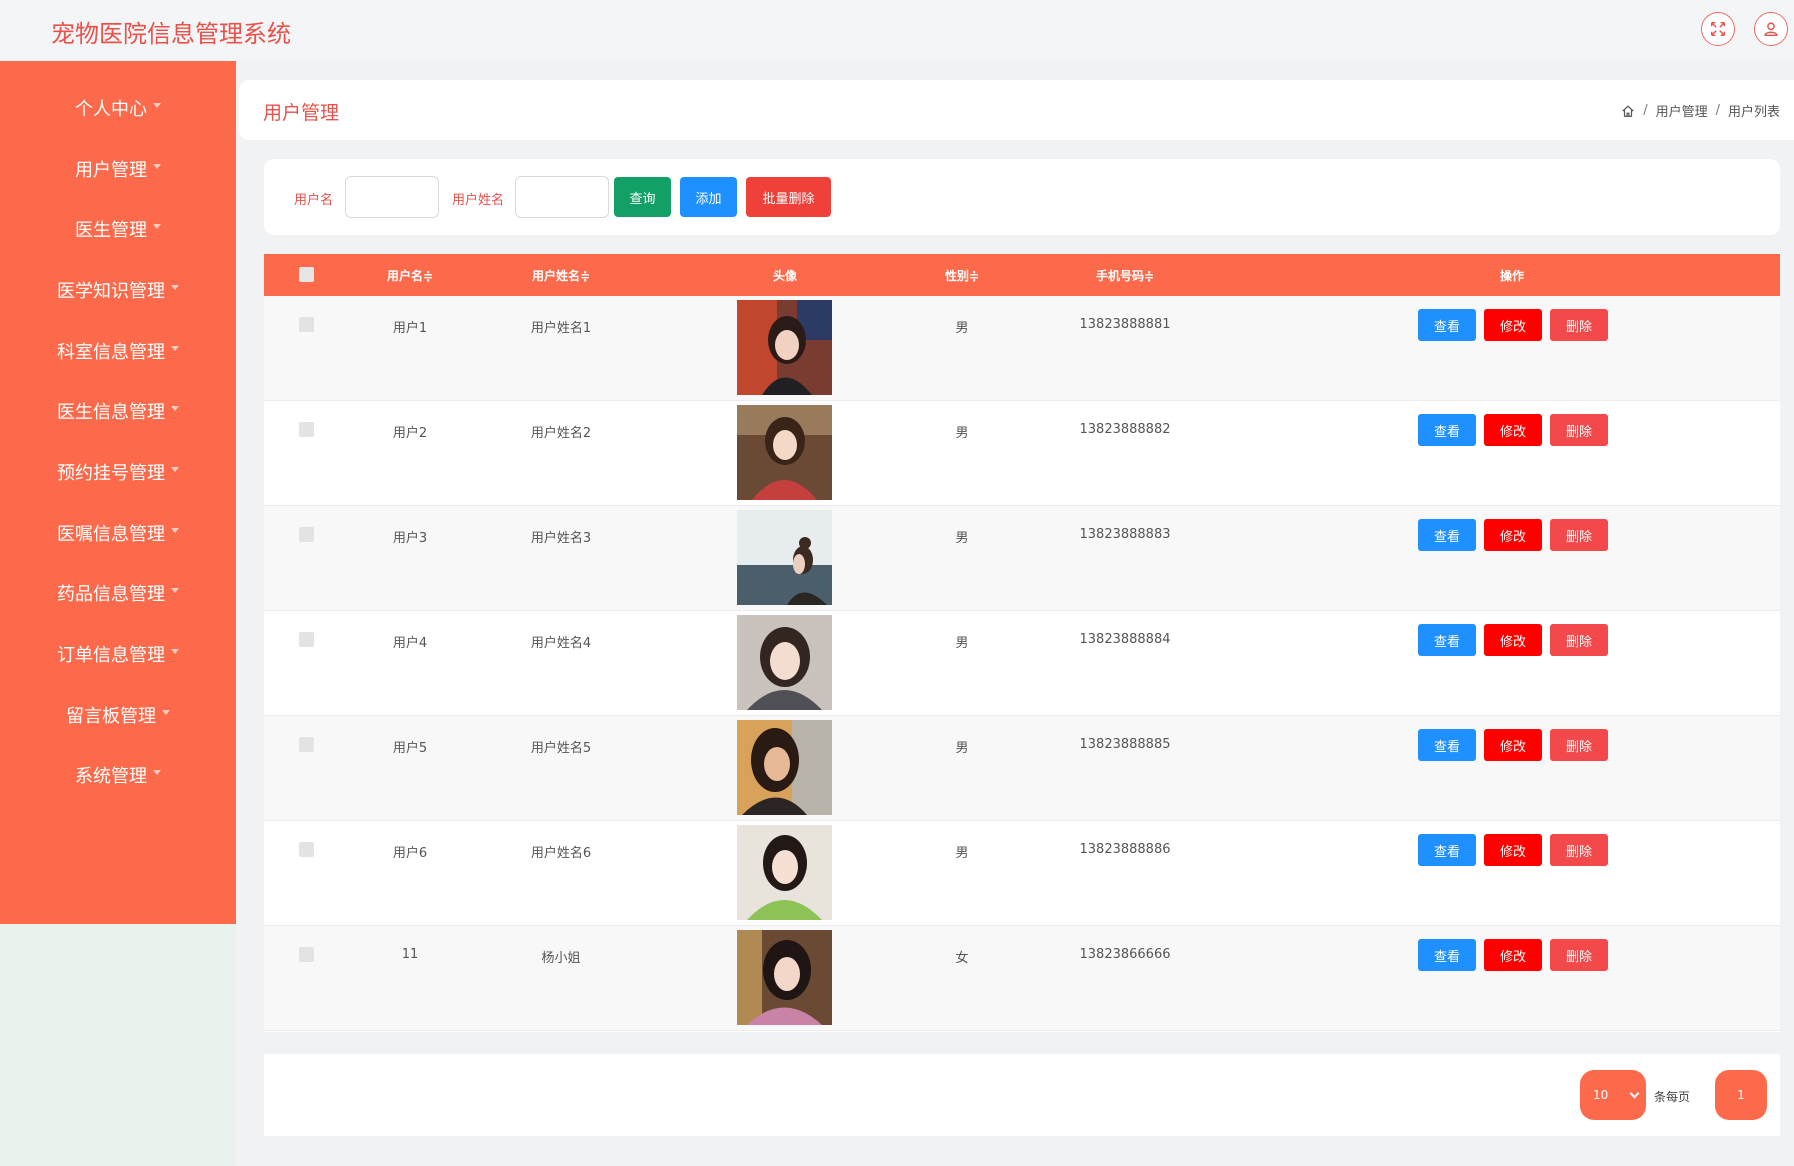 Image resolution: width=1794 pixels, height=1166 pixels. What do you see at coordinates (1125, 954) in the screenshot?
I see `cell-phone: 13823866666` at bounding box center [1125, 954].